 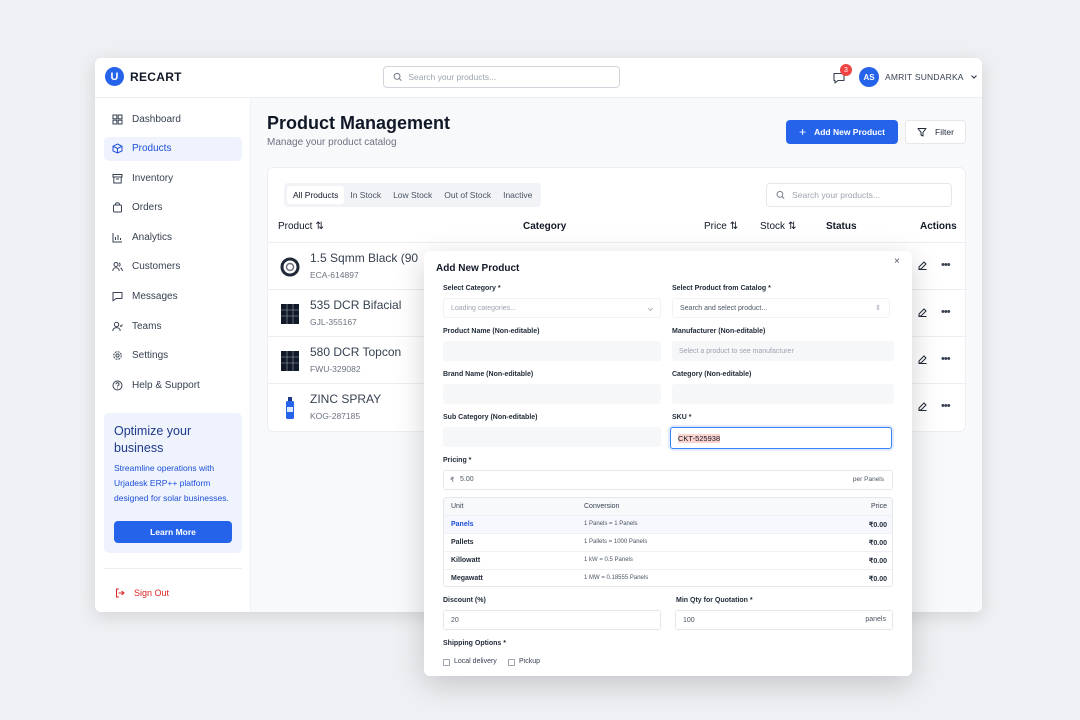 I want to click on sku-input: CKT-525938, so click(x=781, y=438).